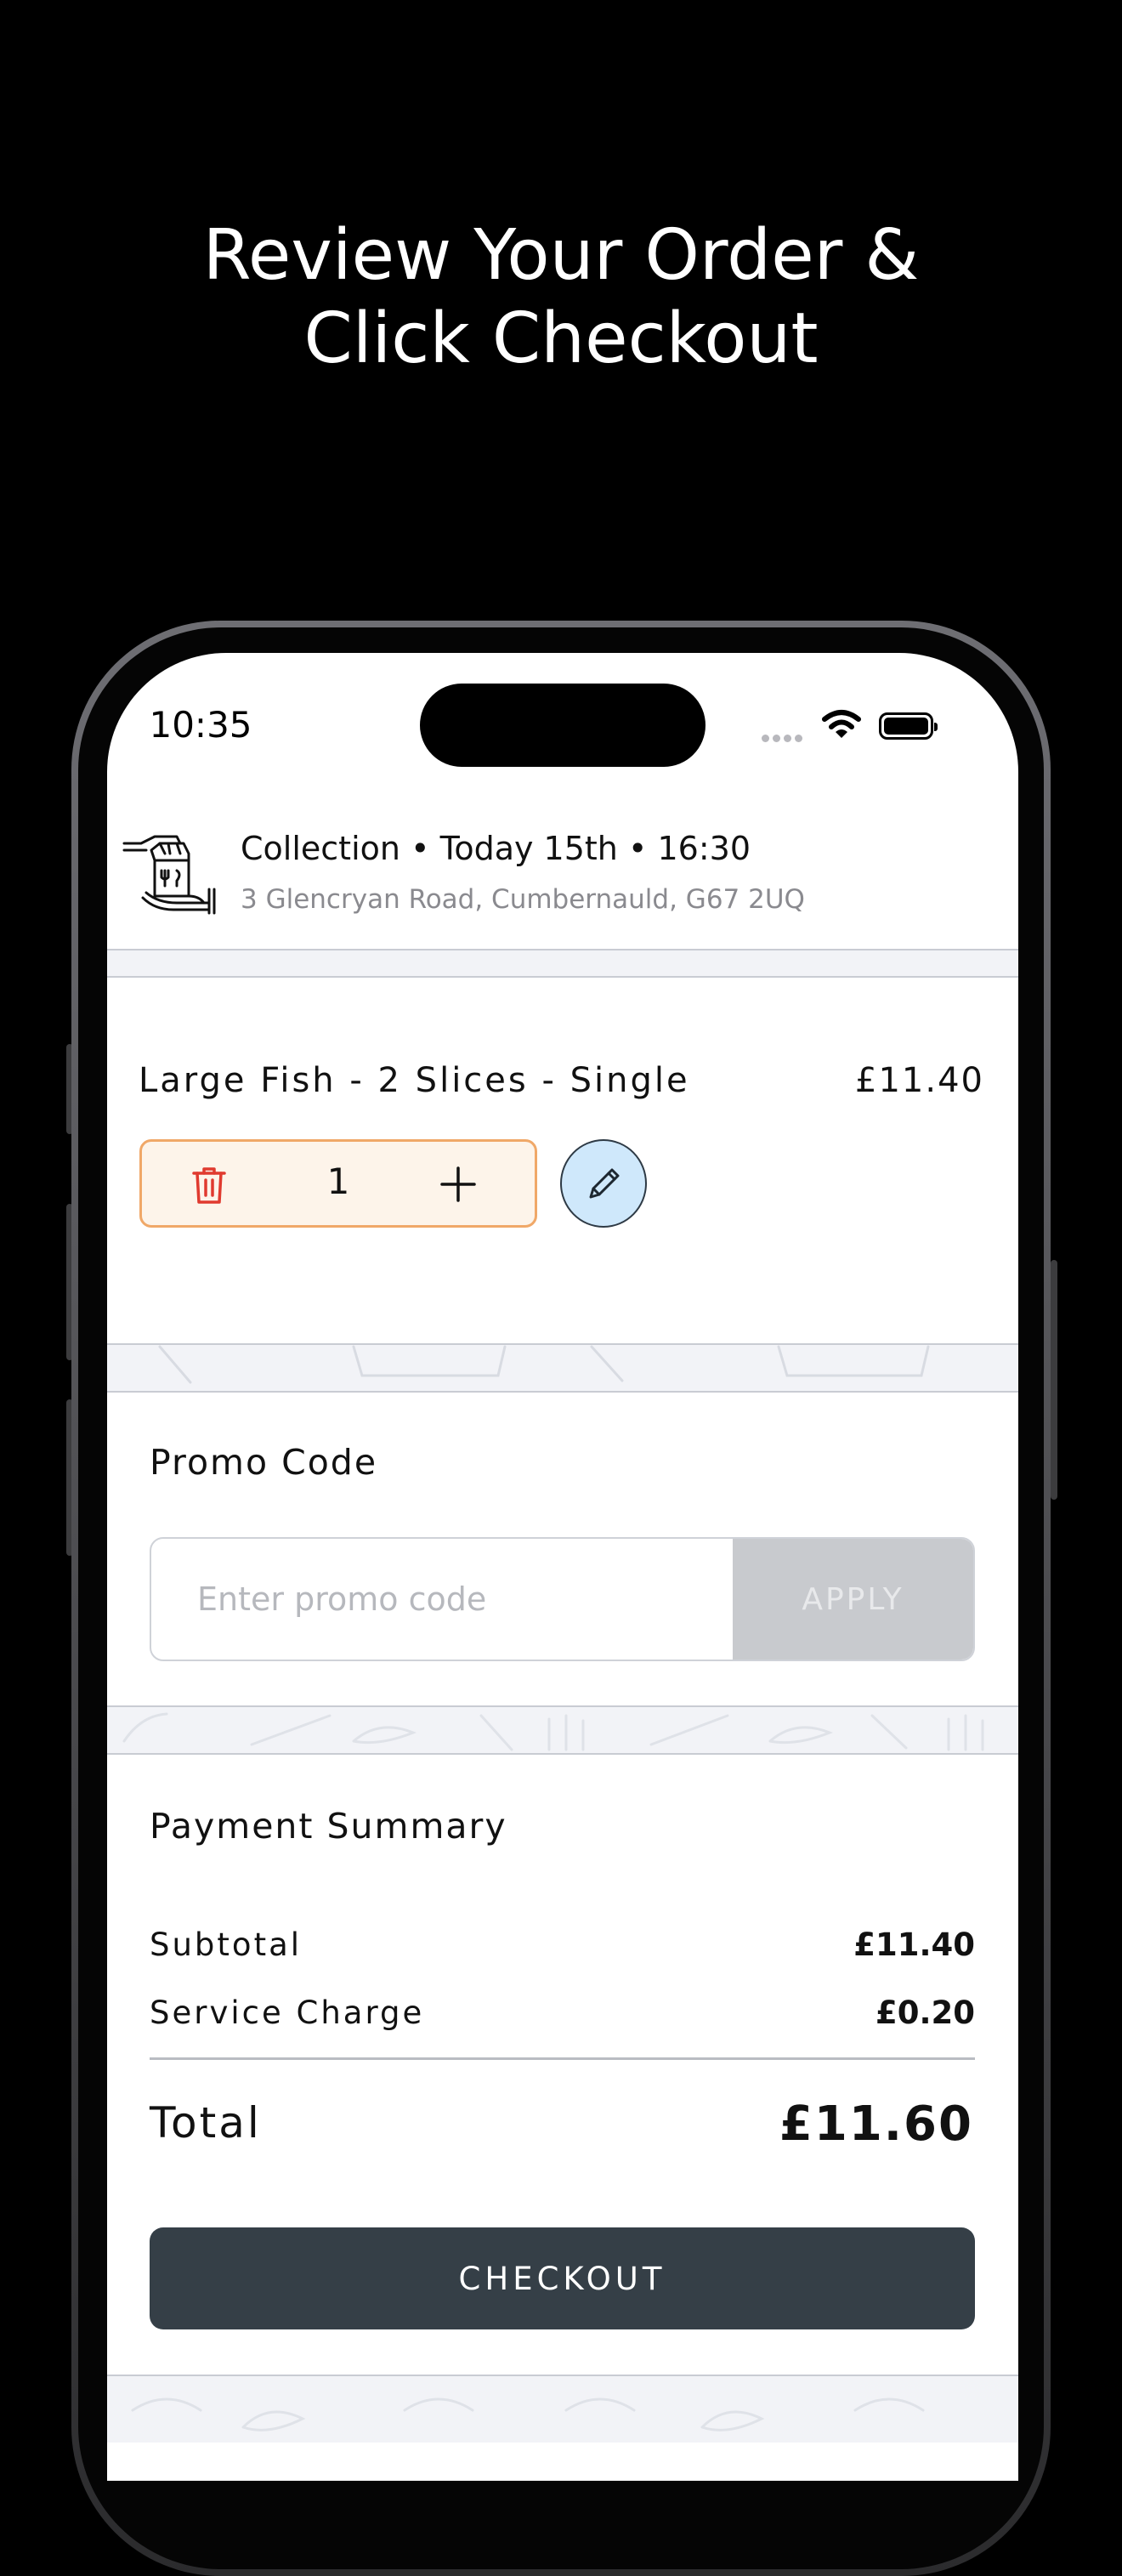  Describe the element at coordinates (320, 849) in the screenshot. I see `order-type: Collection` at that location.